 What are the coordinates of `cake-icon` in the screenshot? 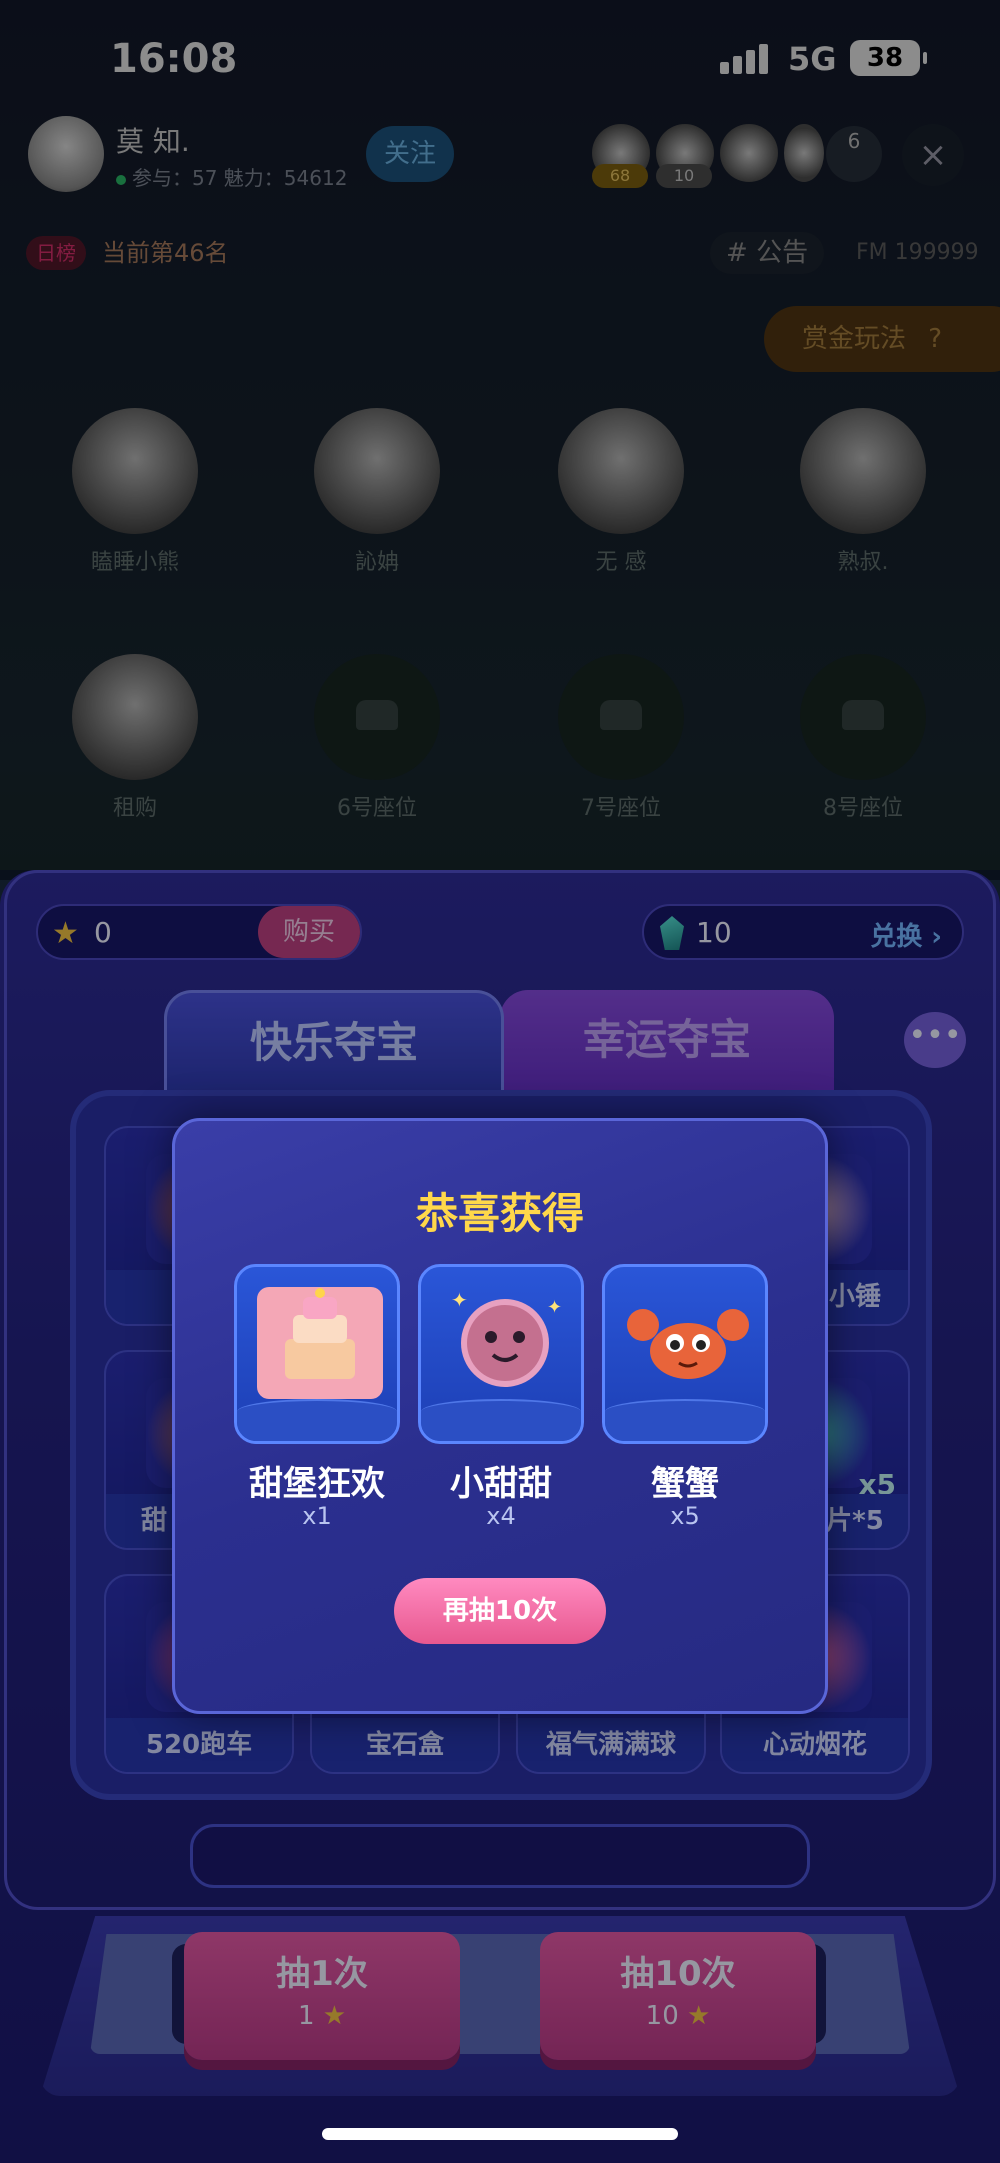 It's located at (320, 1343).